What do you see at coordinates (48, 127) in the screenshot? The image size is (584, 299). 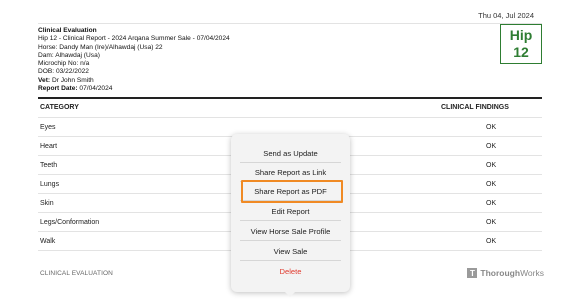 I see `category-cell: Eyes` at bounding box center [48, 127].